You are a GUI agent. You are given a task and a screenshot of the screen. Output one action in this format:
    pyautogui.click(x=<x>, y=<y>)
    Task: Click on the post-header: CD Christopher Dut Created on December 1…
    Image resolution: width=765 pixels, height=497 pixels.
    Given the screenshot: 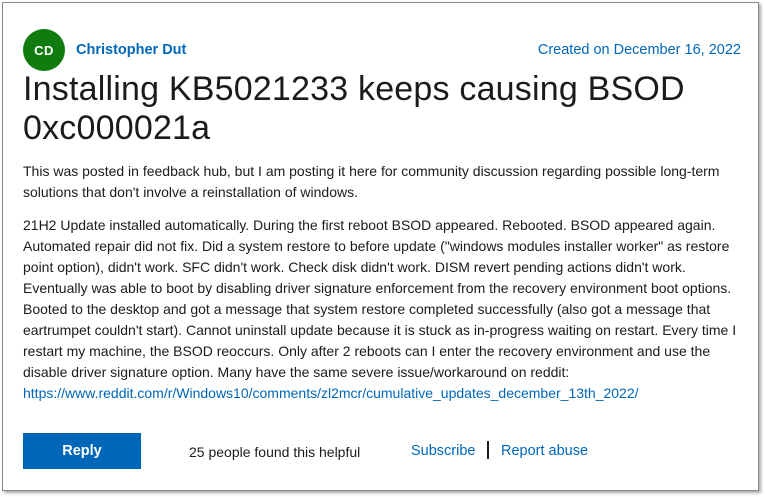 What is the action you would take?
    pyautogui.click(x=382, y=51)
    